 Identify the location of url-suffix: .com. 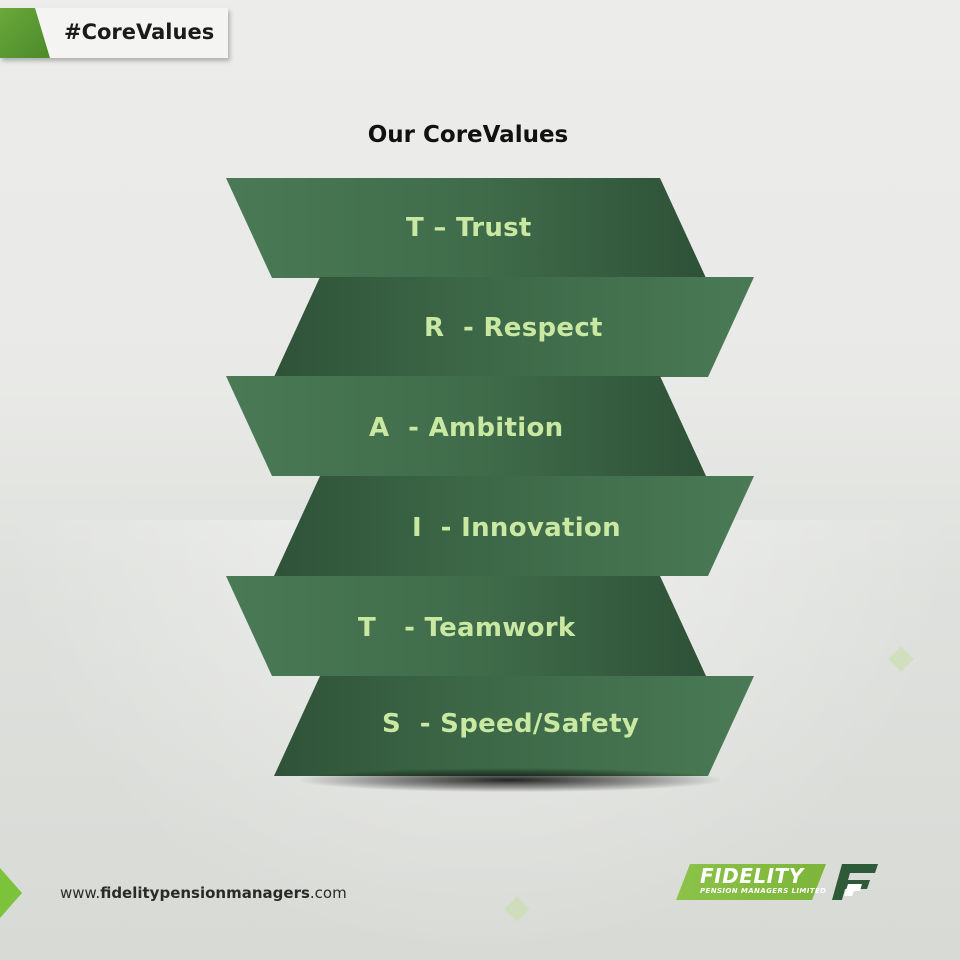
(328, 893).